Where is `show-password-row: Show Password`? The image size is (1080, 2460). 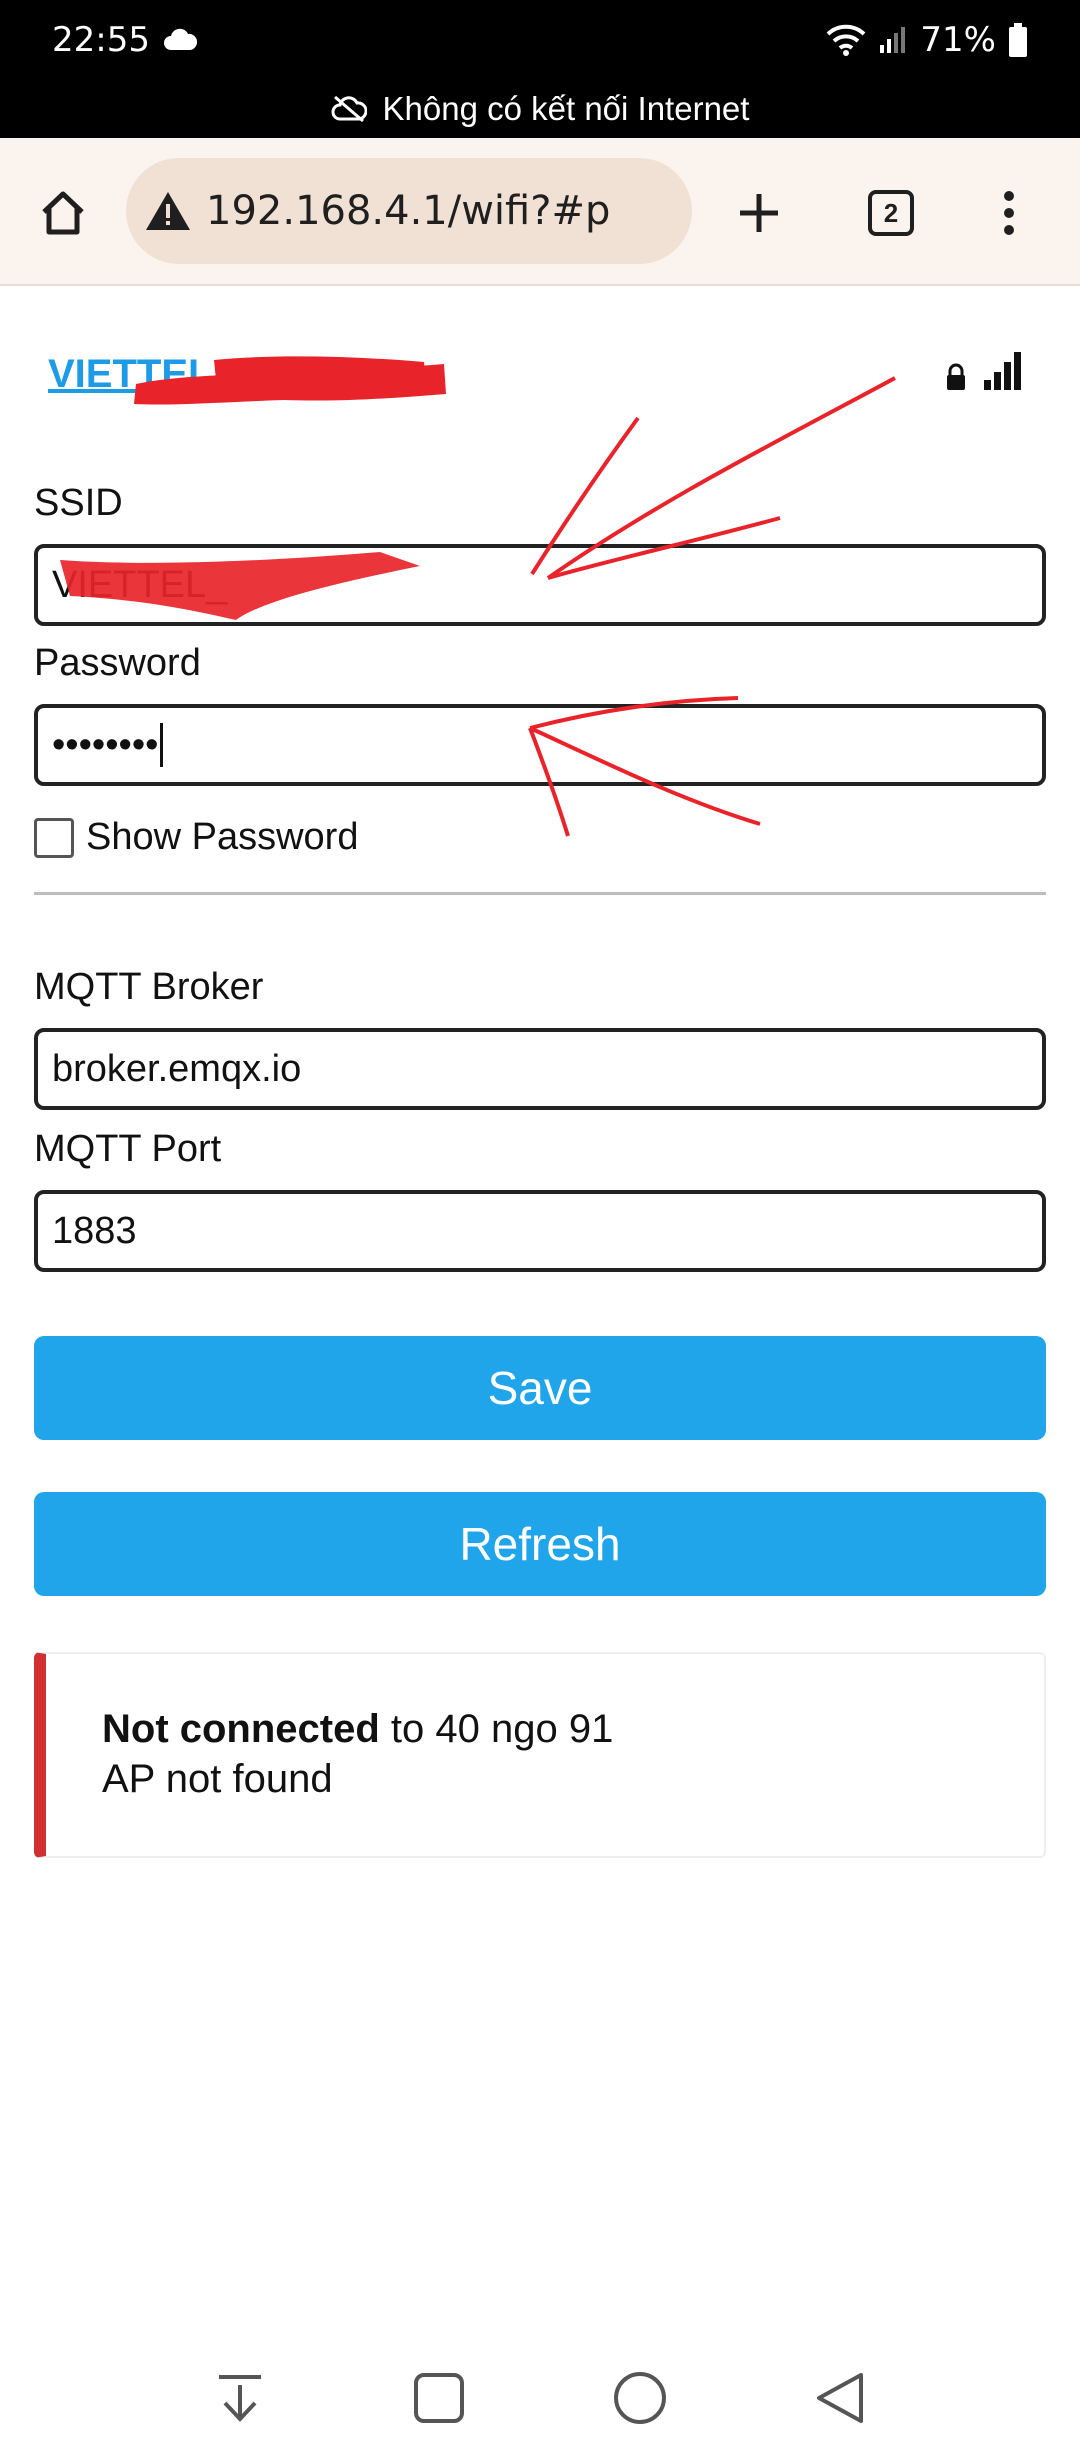 show-password-row: Show Password is located at coordinates (196, 837).